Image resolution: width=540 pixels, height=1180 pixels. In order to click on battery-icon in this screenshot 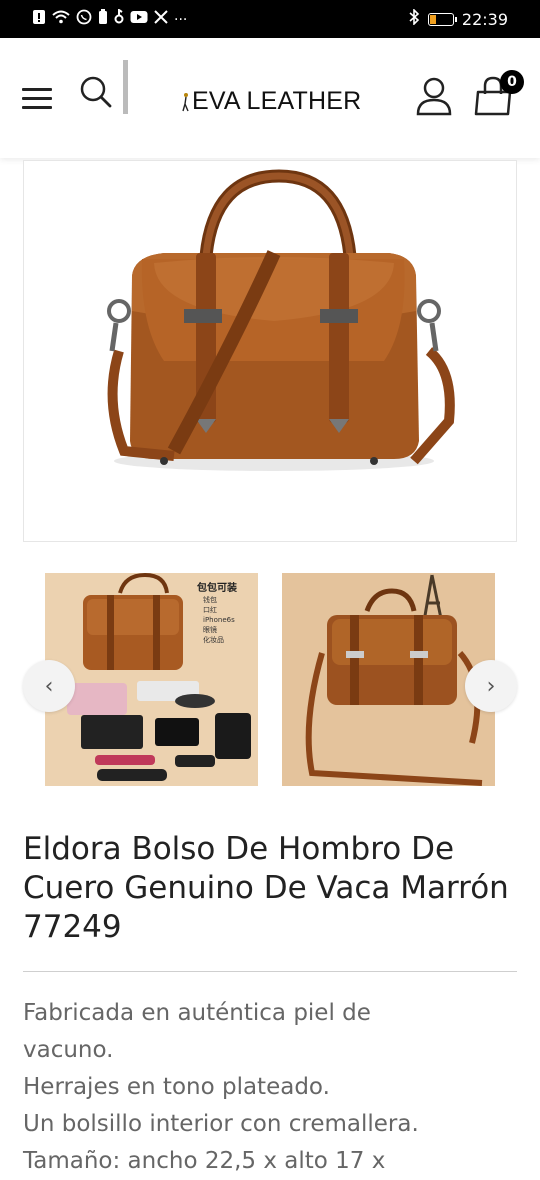, I will do `click(442, 19)`.